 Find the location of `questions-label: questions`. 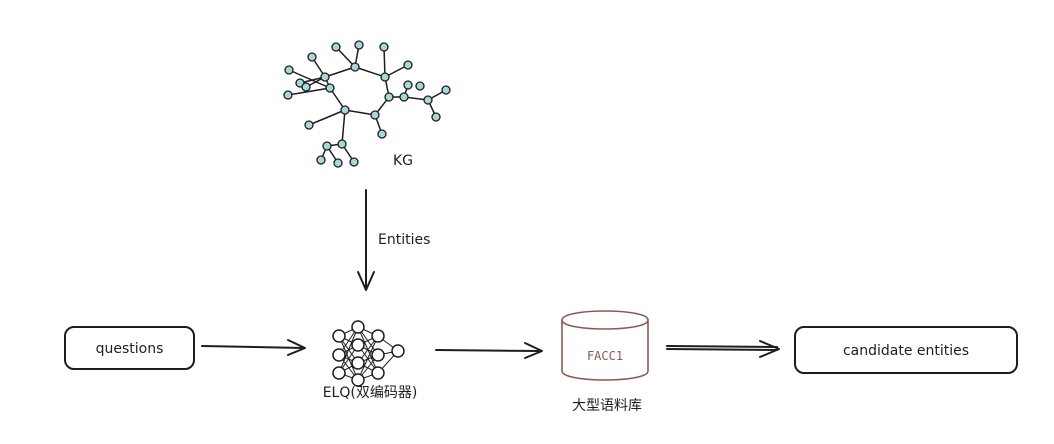

questions-label: questions is located at coordinates (130, 349).